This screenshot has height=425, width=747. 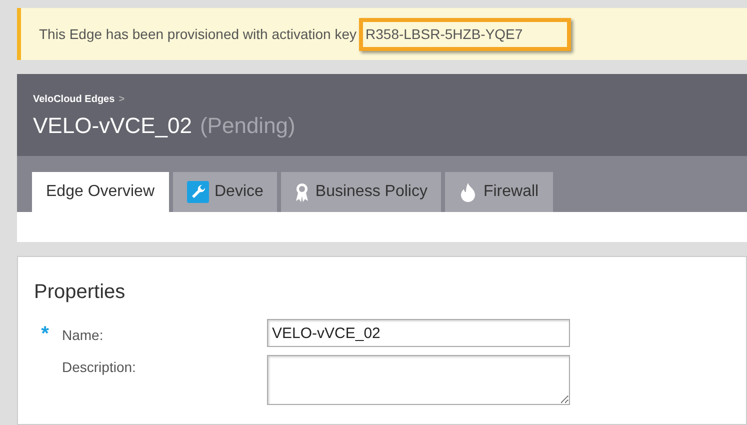 What do you see at coordinates (361, 192) in the screenshot?
I see `tab: Business Policy` at bounding box center [361, 192].